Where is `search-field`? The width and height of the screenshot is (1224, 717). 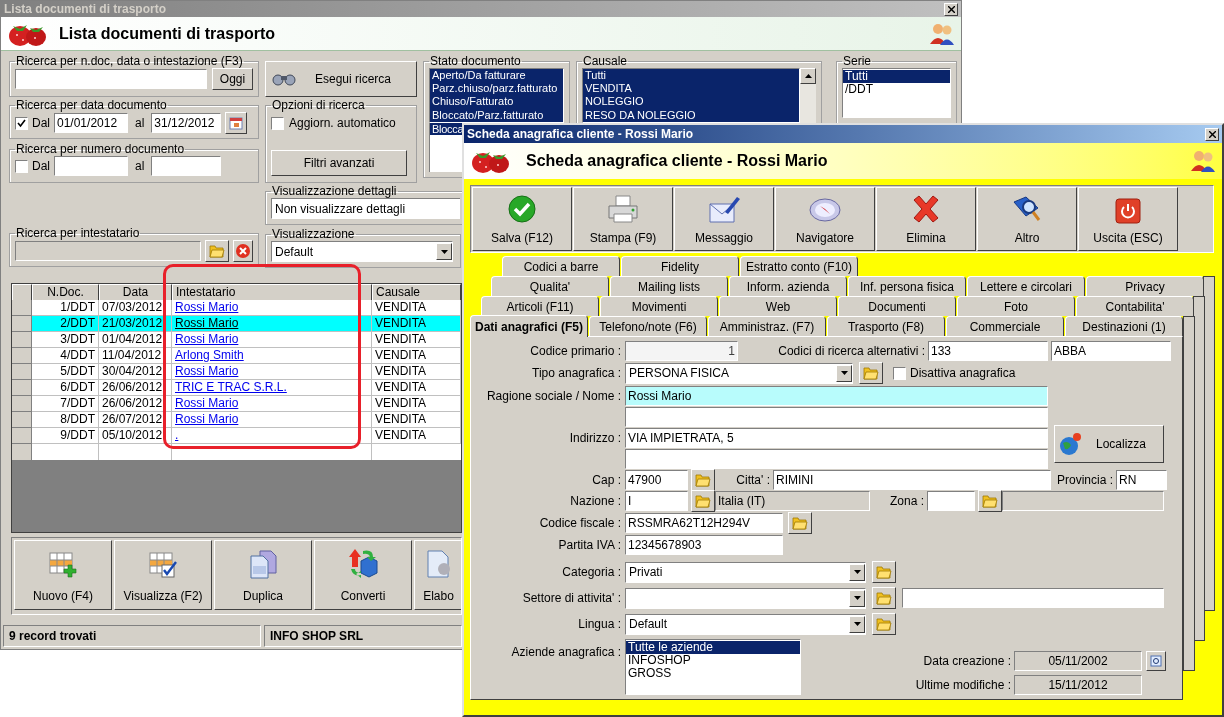 search-field is located at coordinates (111, 79).